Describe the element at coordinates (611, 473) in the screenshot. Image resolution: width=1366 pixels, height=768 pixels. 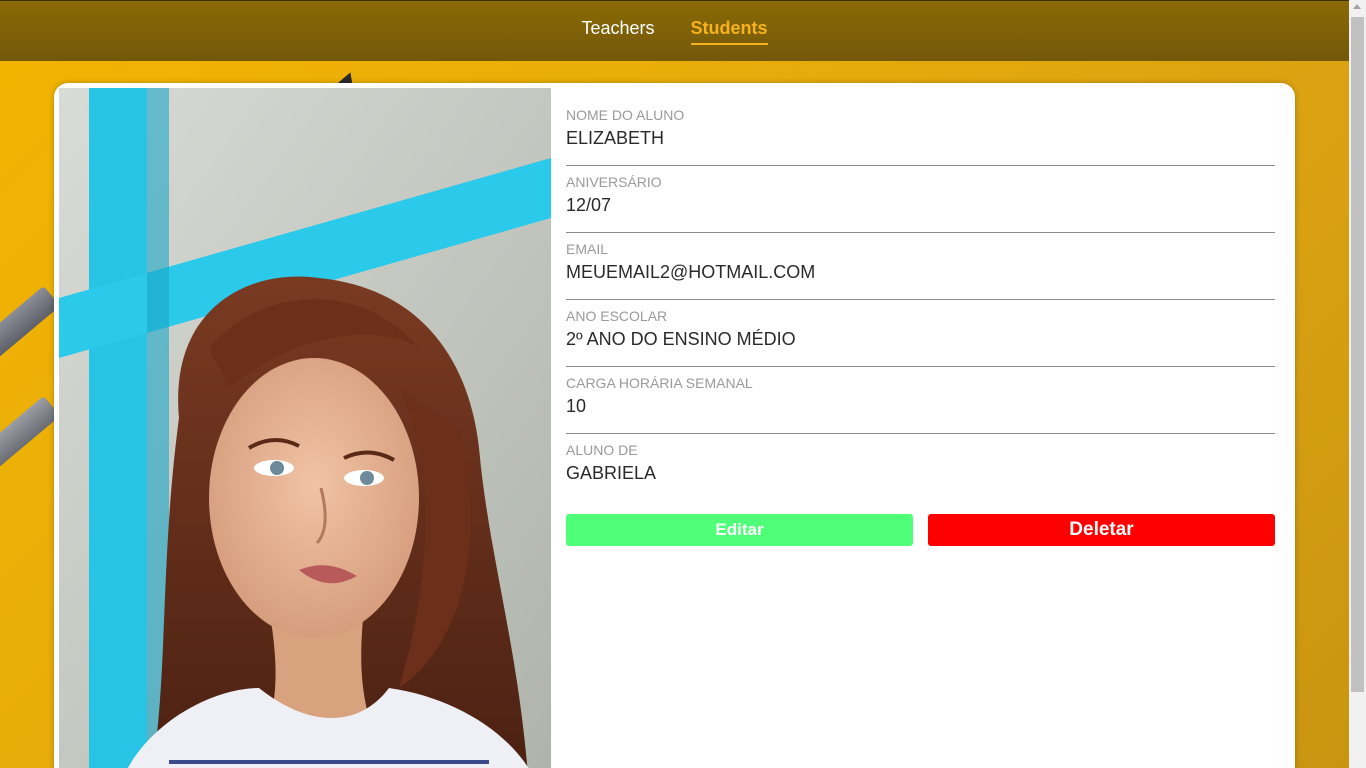
I see `field-value: GABRIELA` at that location.